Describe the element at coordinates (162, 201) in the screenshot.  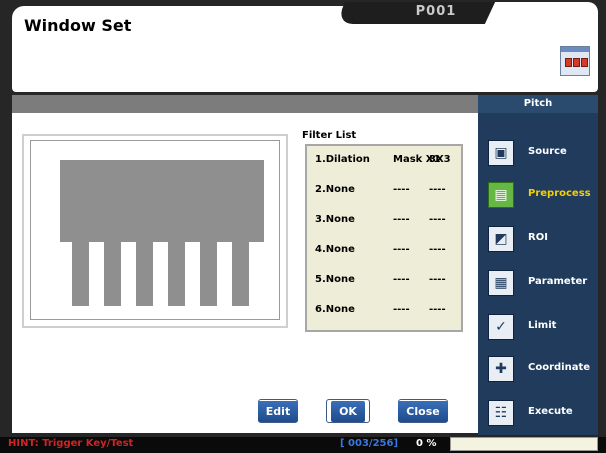
I see `part-image-body` at that location.